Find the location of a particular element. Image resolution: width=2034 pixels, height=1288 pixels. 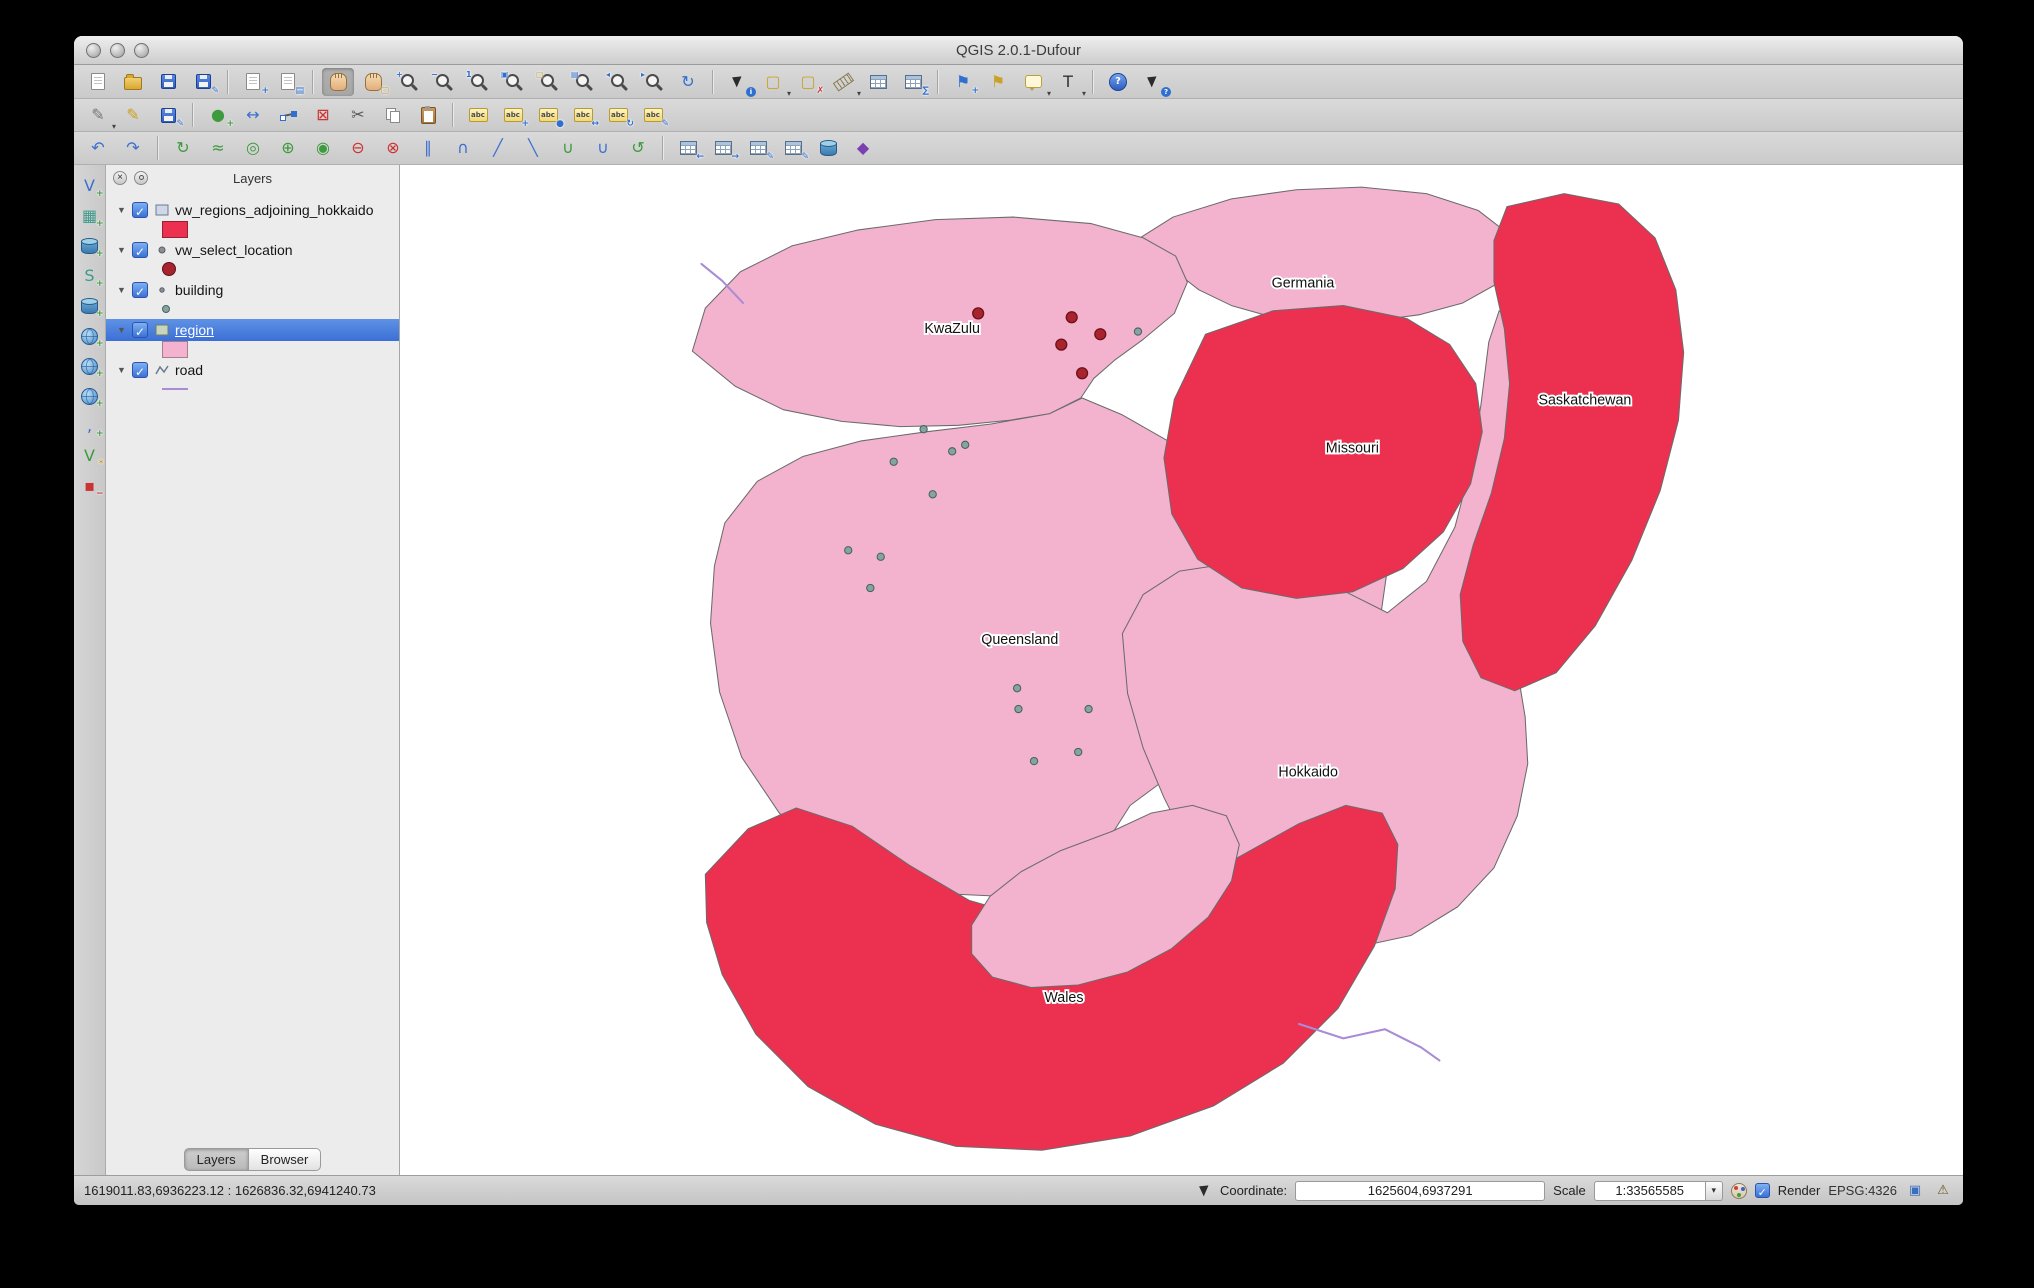

region-polygon-germania is located at coordinates (1320, 255).